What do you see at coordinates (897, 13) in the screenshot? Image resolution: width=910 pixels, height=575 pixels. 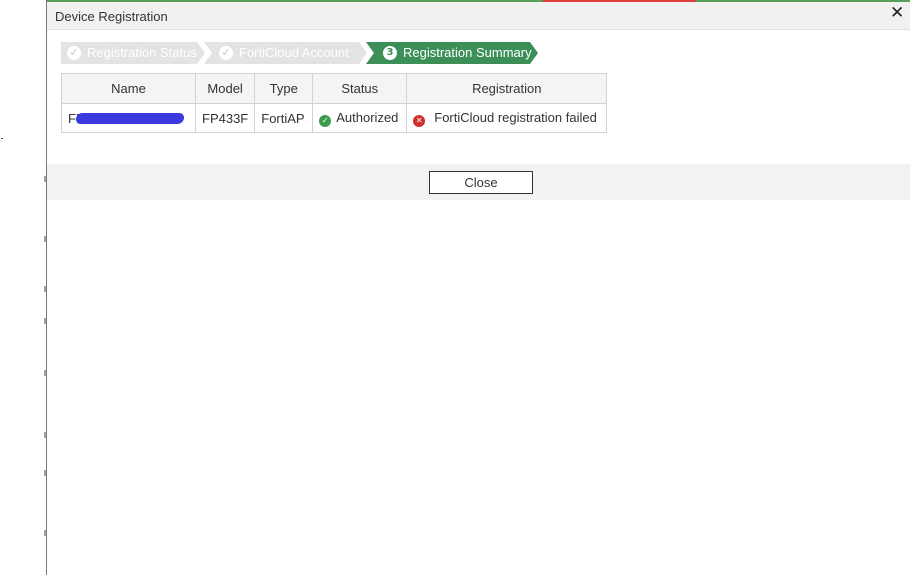 I see `close-icon: ✕` at bounding box center [897, 13].